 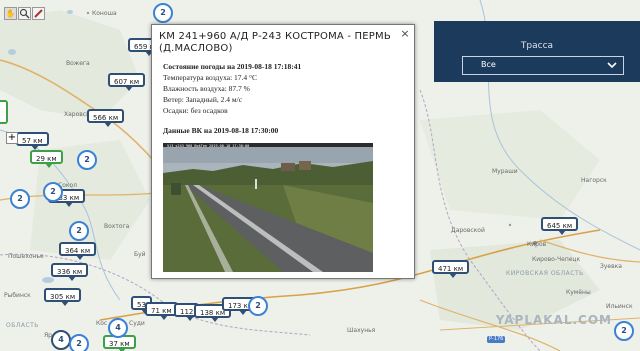 What do you see at coordinates (32, 141) in the screenshot?
I see `km-marker: 57 км` at bounding box center [32, 141].